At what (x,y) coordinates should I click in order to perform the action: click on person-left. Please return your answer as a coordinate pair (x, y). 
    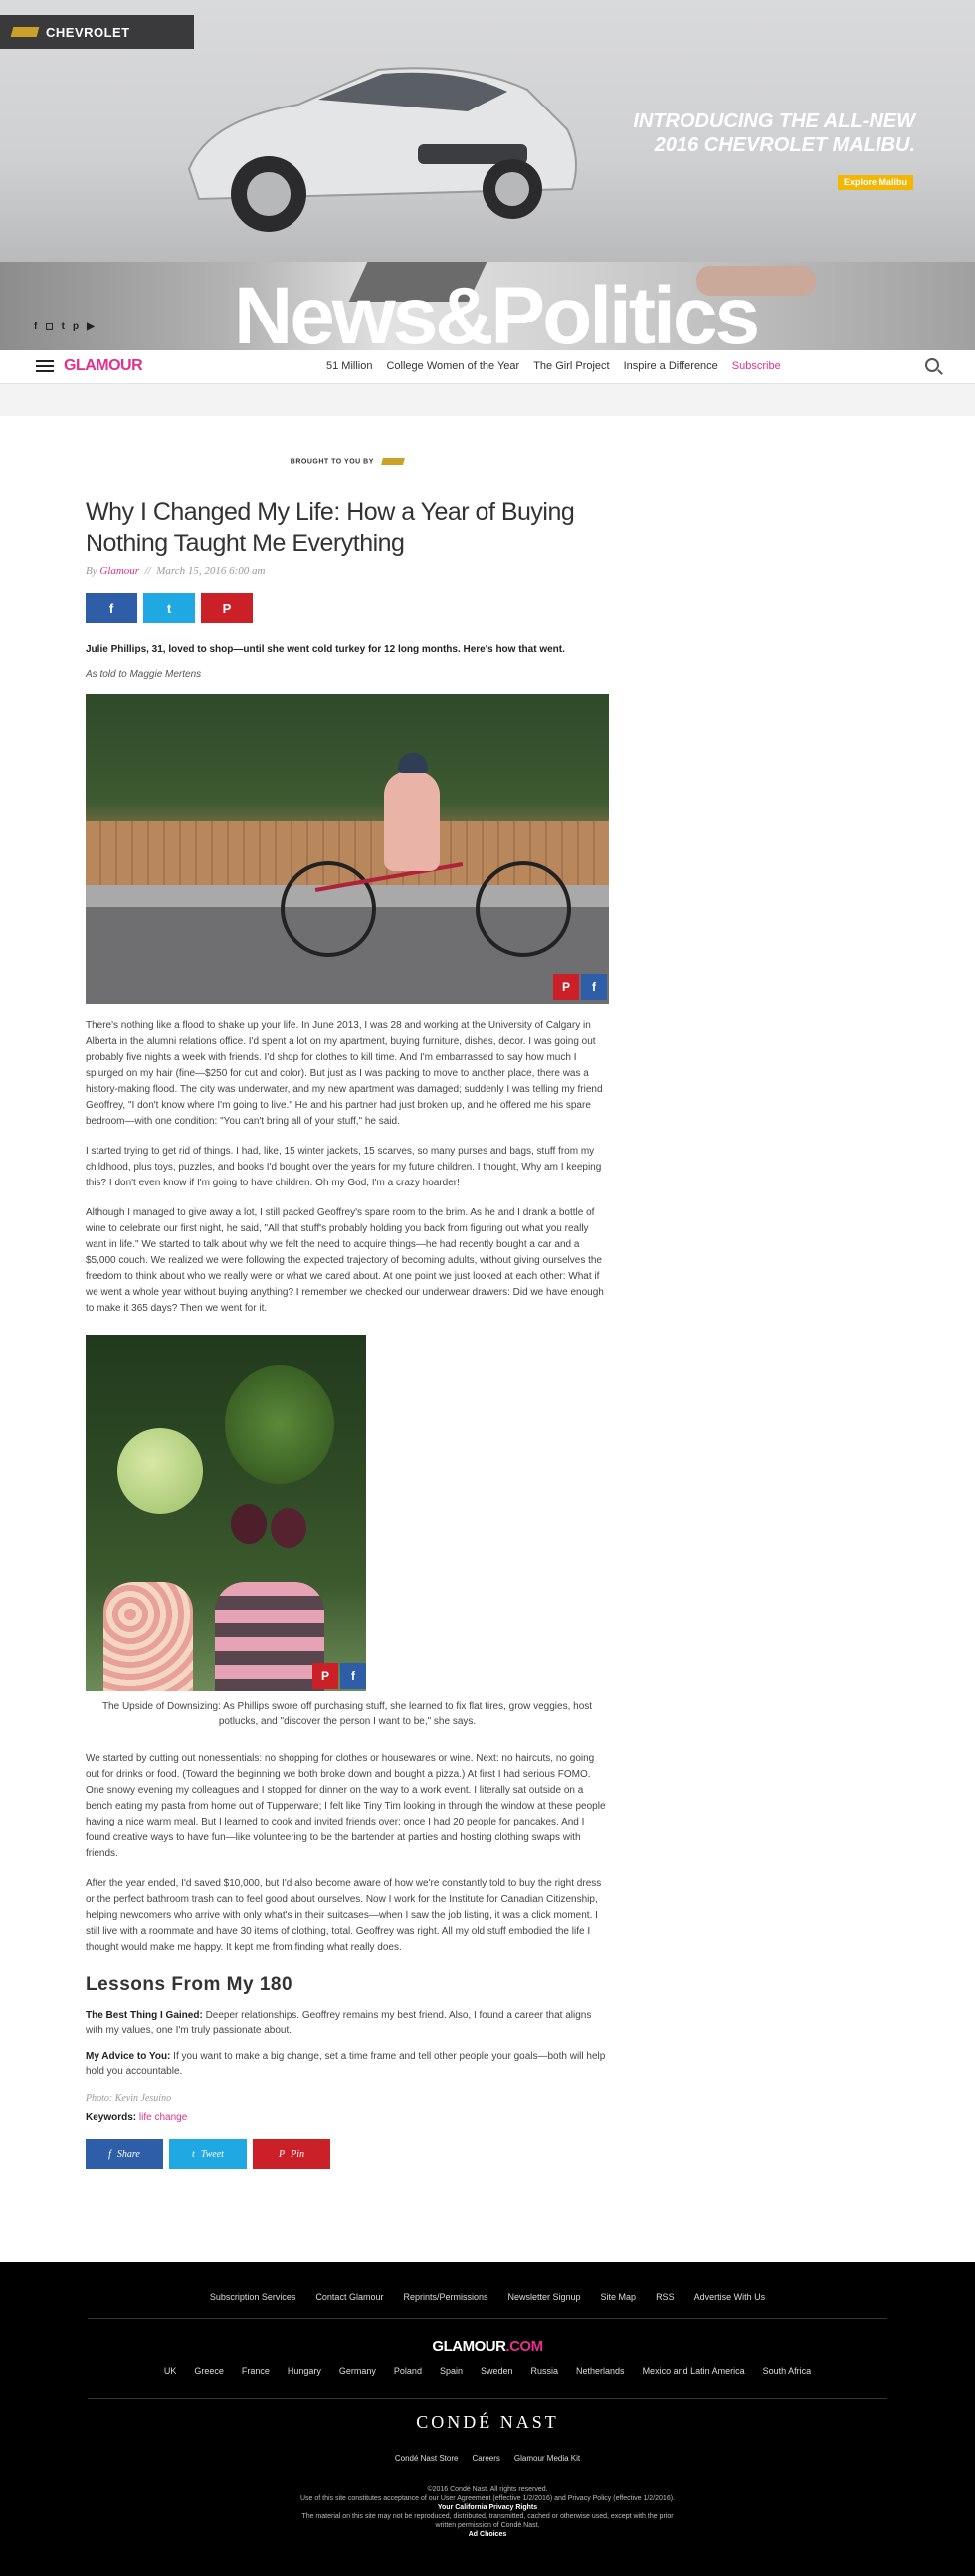
    Looking at the image, I should click on (148, 1636).